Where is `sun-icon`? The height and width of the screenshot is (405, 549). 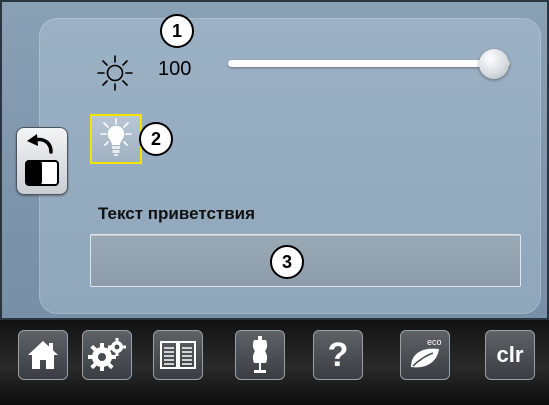 sun-icon is located at coordinates (115, 73).